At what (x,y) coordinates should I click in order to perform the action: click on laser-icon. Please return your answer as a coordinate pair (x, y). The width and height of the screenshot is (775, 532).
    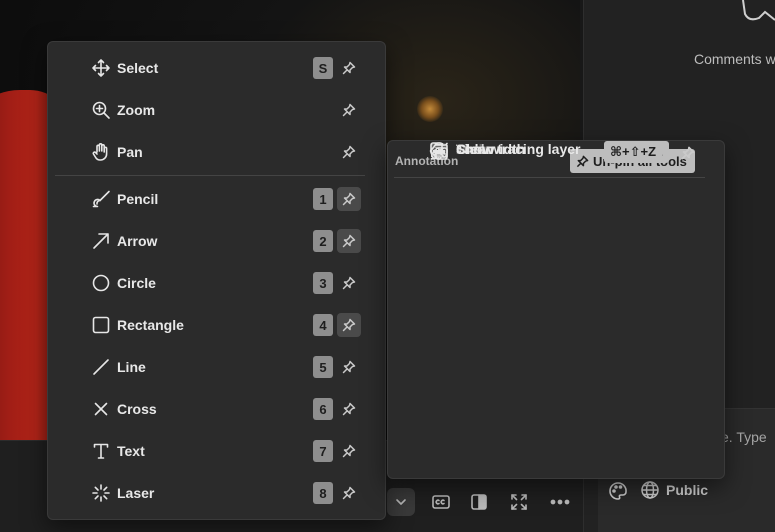
    Looking at the image, I should click on (101, 493).